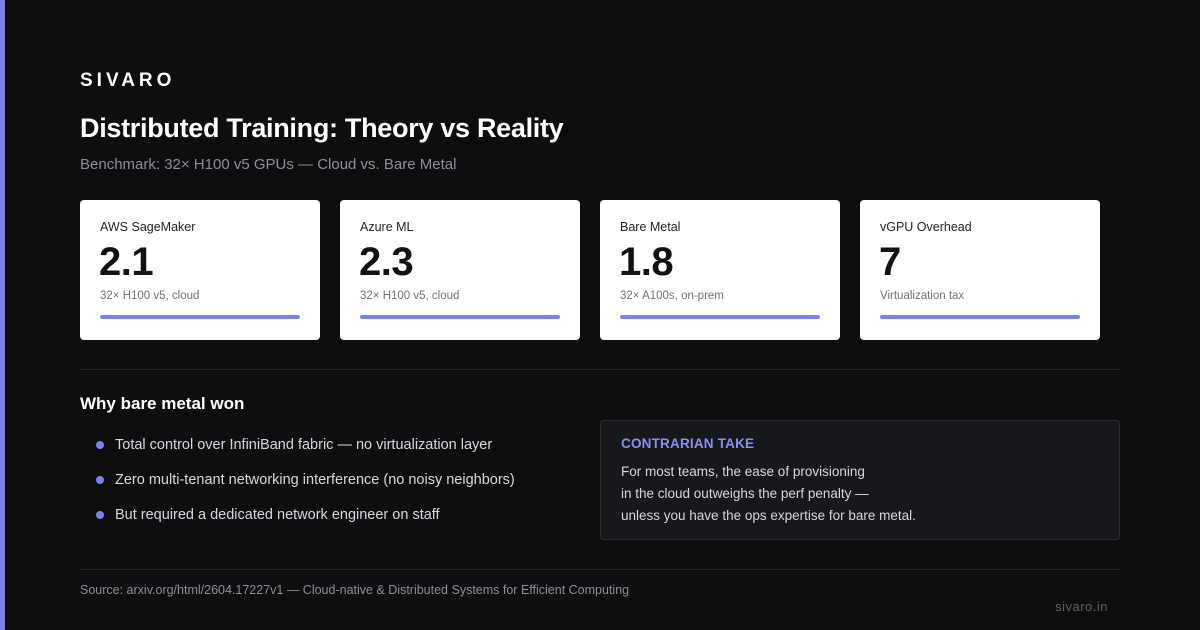 This screenshot has height=630, width=1200. What do you see at coordinates (387, 227) in the screenshot?
I see `stat-card-label: Azure ML` at bounding box center [387, 227].